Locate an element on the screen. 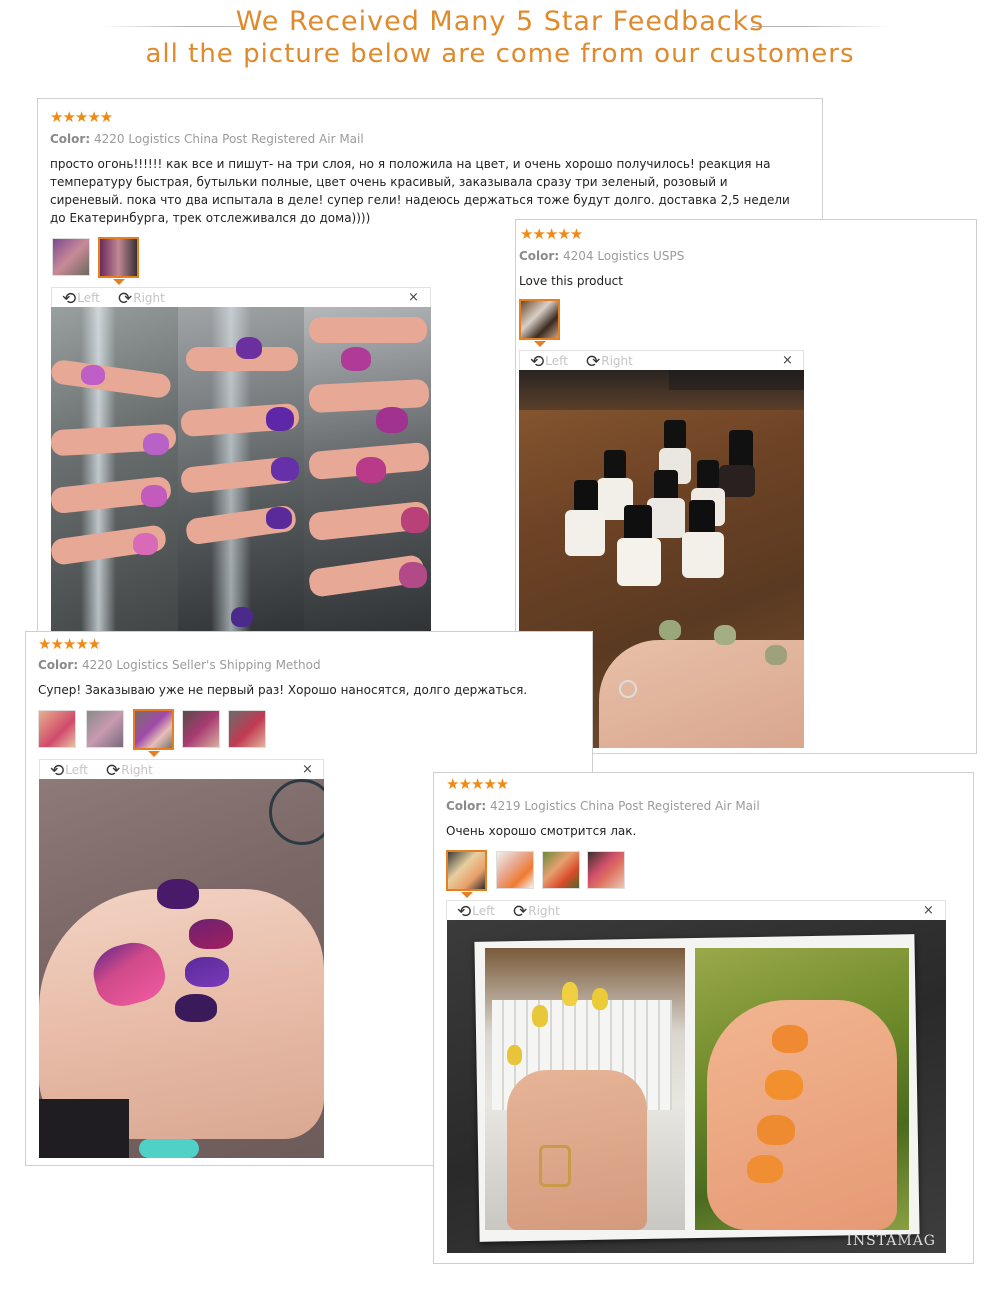 Image resolution: width=1000 pixels, height=1298 pixels. color-value: 4219 is located at coordinates (505, 806).